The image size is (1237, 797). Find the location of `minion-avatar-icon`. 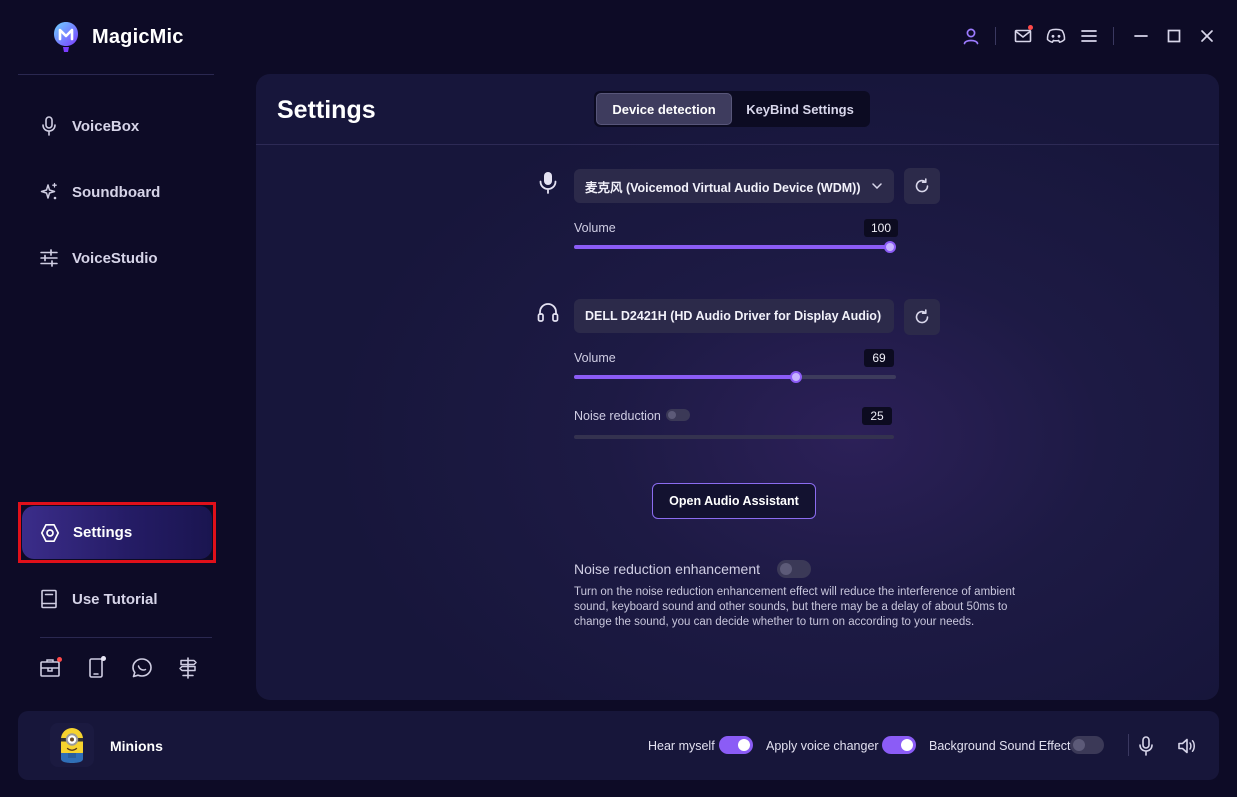

minion-avatar-icon is located at coordinates (72, 745).